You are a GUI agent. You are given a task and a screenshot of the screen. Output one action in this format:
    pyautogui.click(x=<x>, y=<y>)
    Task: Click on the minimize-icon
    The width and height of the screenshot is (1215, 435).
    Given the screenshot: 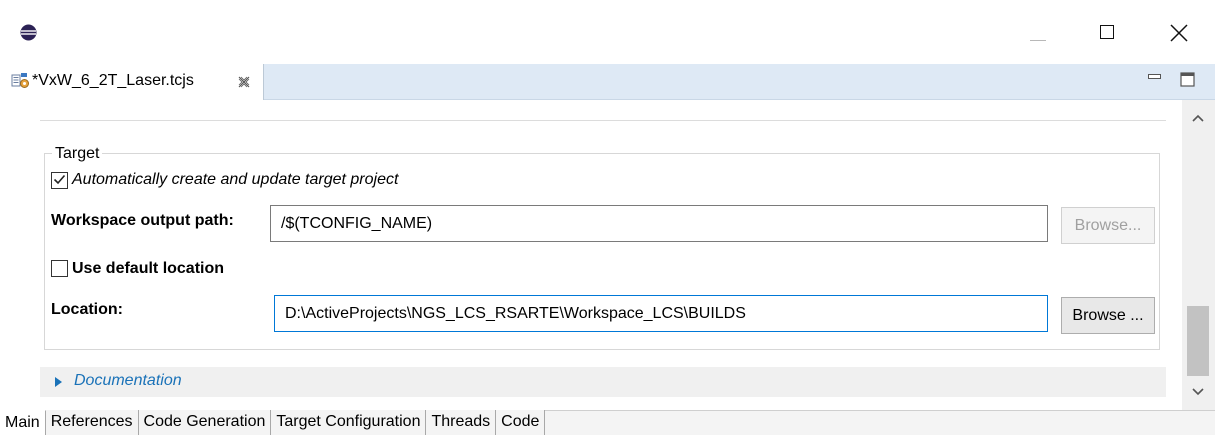 What is the action you would take?
    pyautogui.click(x=1038, y=40)
    